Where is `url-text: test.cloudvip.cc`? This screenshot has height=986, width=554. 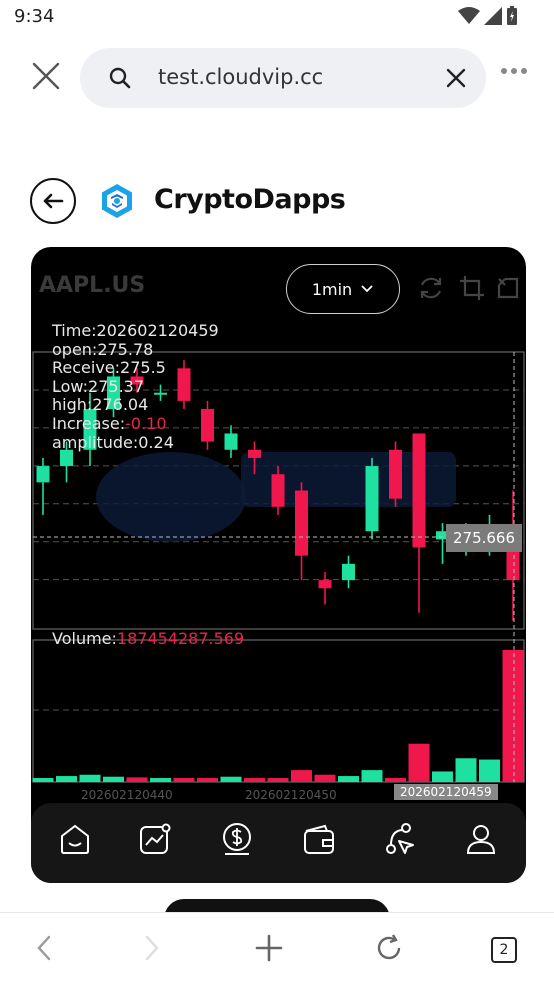
url-text: test.cloudvip.cc is located at coordinates (241, 77).